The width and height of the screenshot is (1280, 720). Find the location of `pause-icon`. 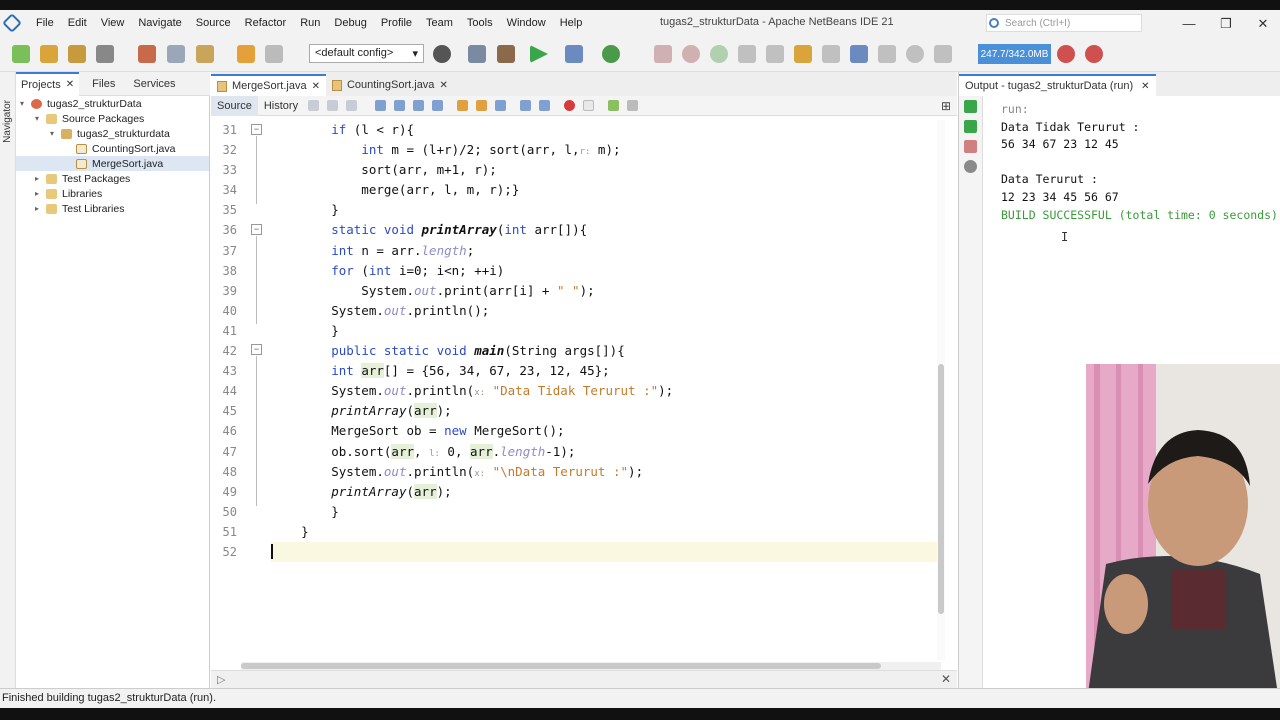

pause-icon is located at coordinates (691, 54).